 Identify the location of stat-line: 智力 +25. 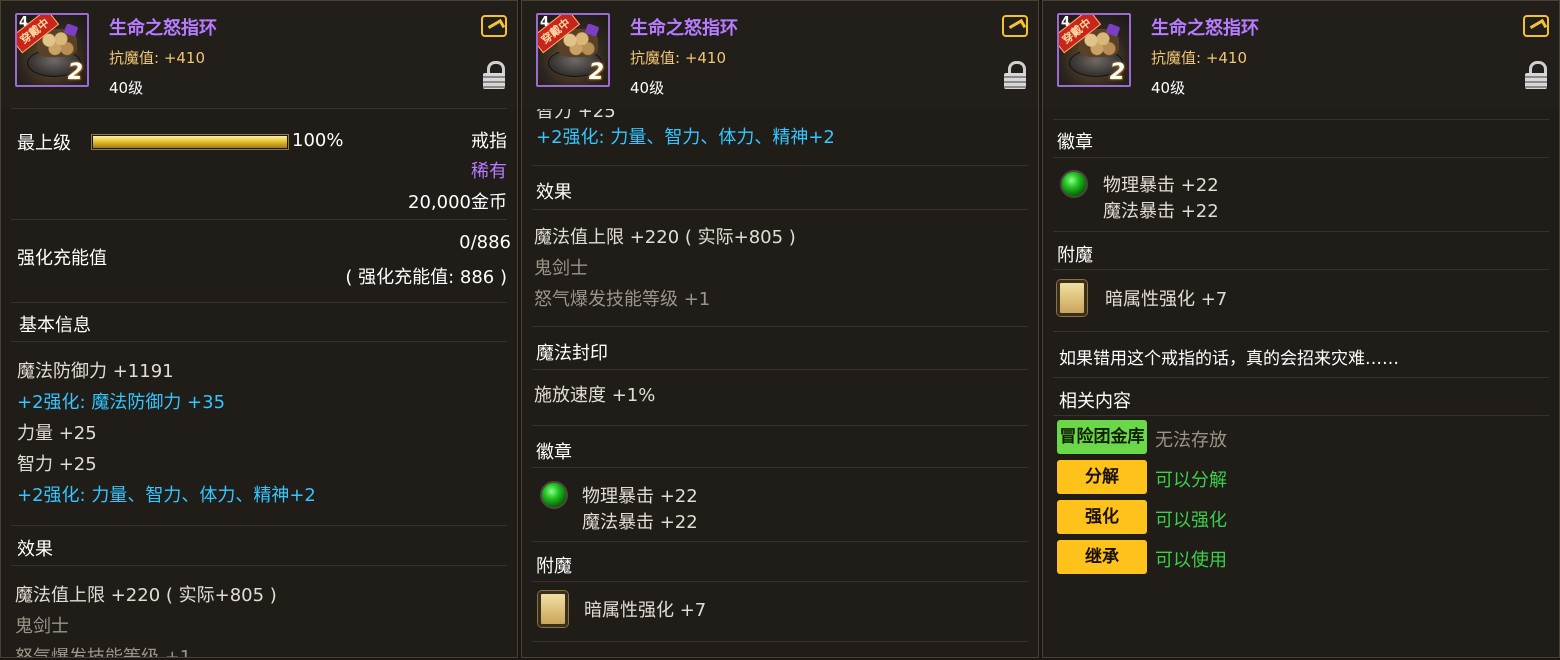
(57, 464).